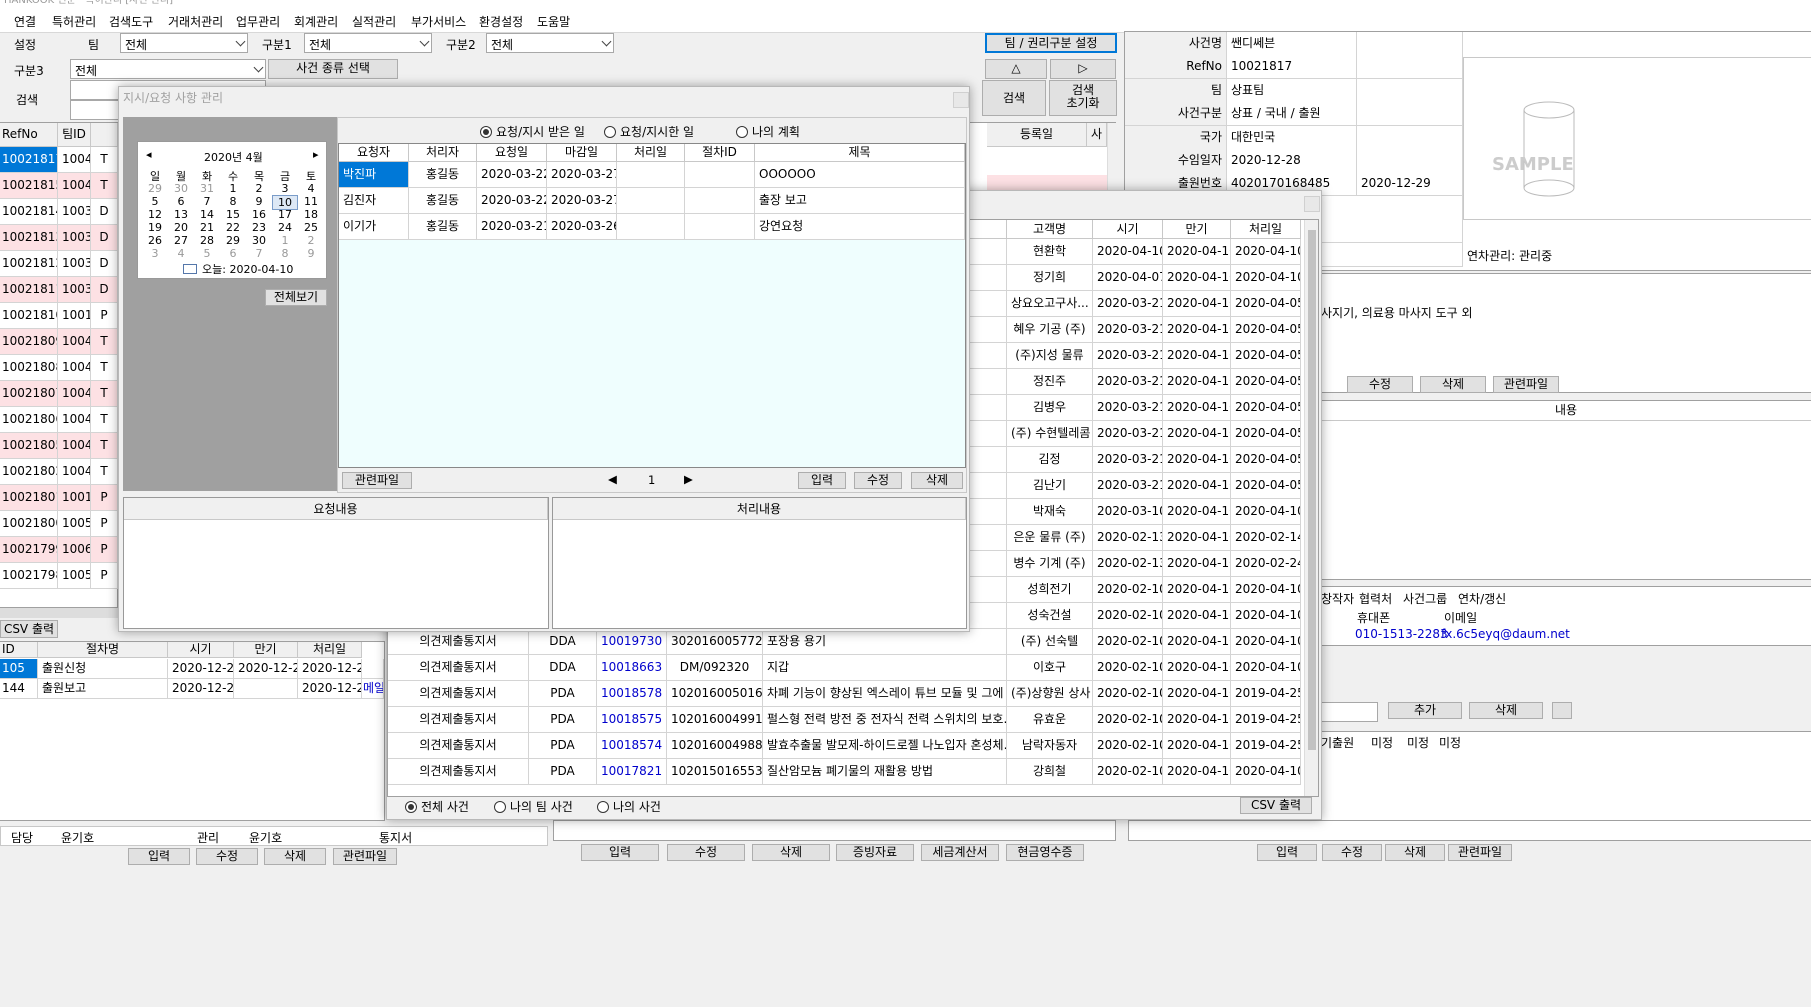 The image size is (1811, 1007). What do you see at coordinates (330, 689) in the screenshot?
I see `proc-done-cell: 2020-12-29` at bounding box center [330, 689].